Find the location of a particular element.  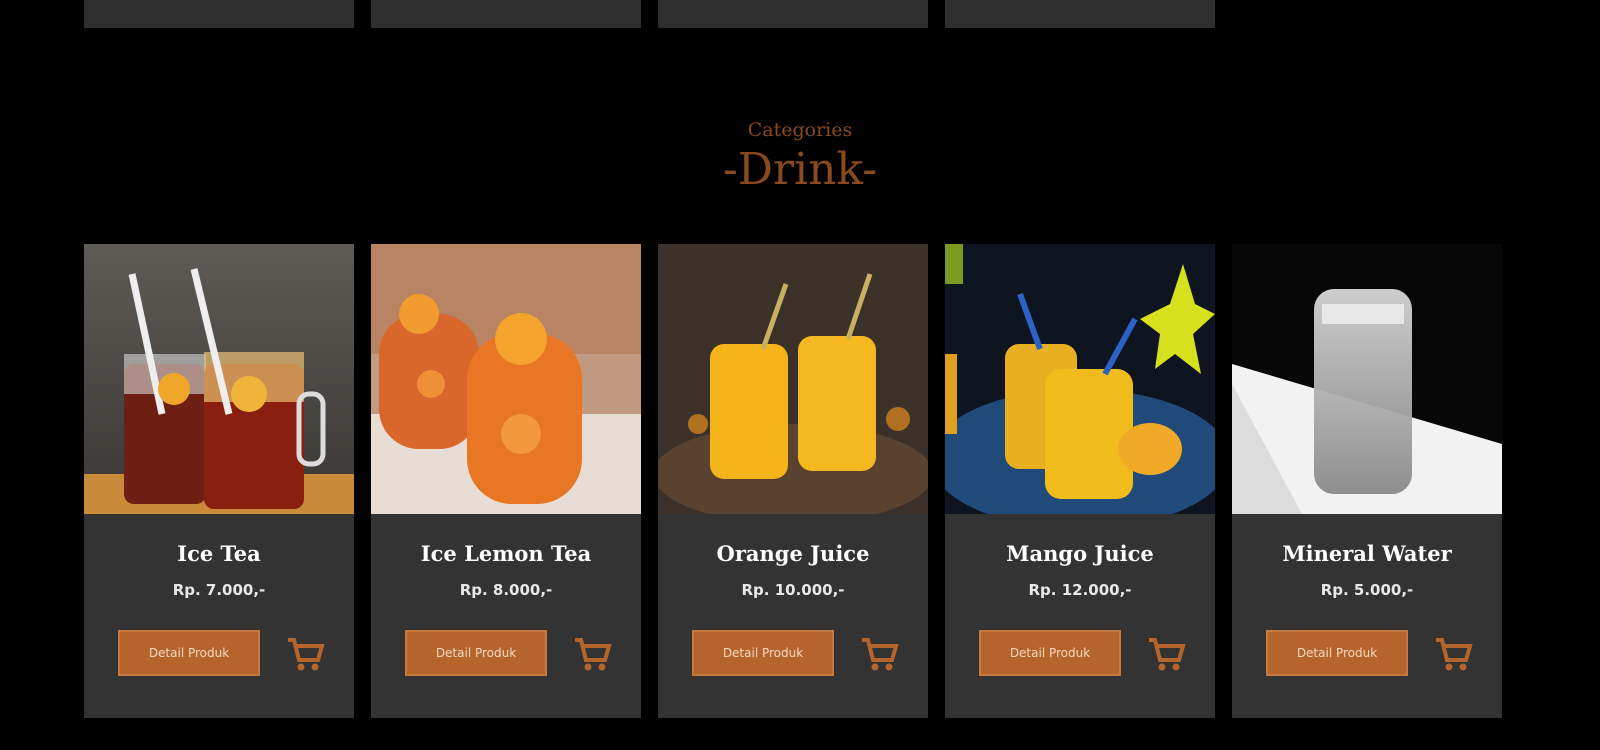

product-name: Orange Juice is located at coordinates (793, 553).